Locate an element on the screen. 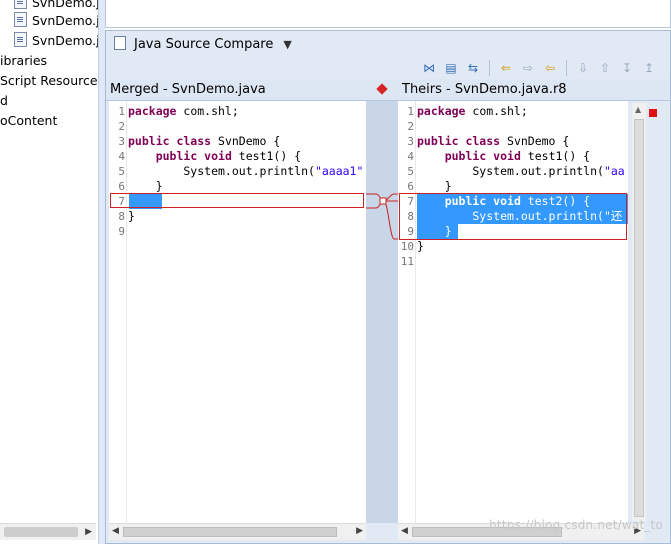 The height and width of the screenshot is (544, 671). panel-sash is located at coordinates (101, 272).